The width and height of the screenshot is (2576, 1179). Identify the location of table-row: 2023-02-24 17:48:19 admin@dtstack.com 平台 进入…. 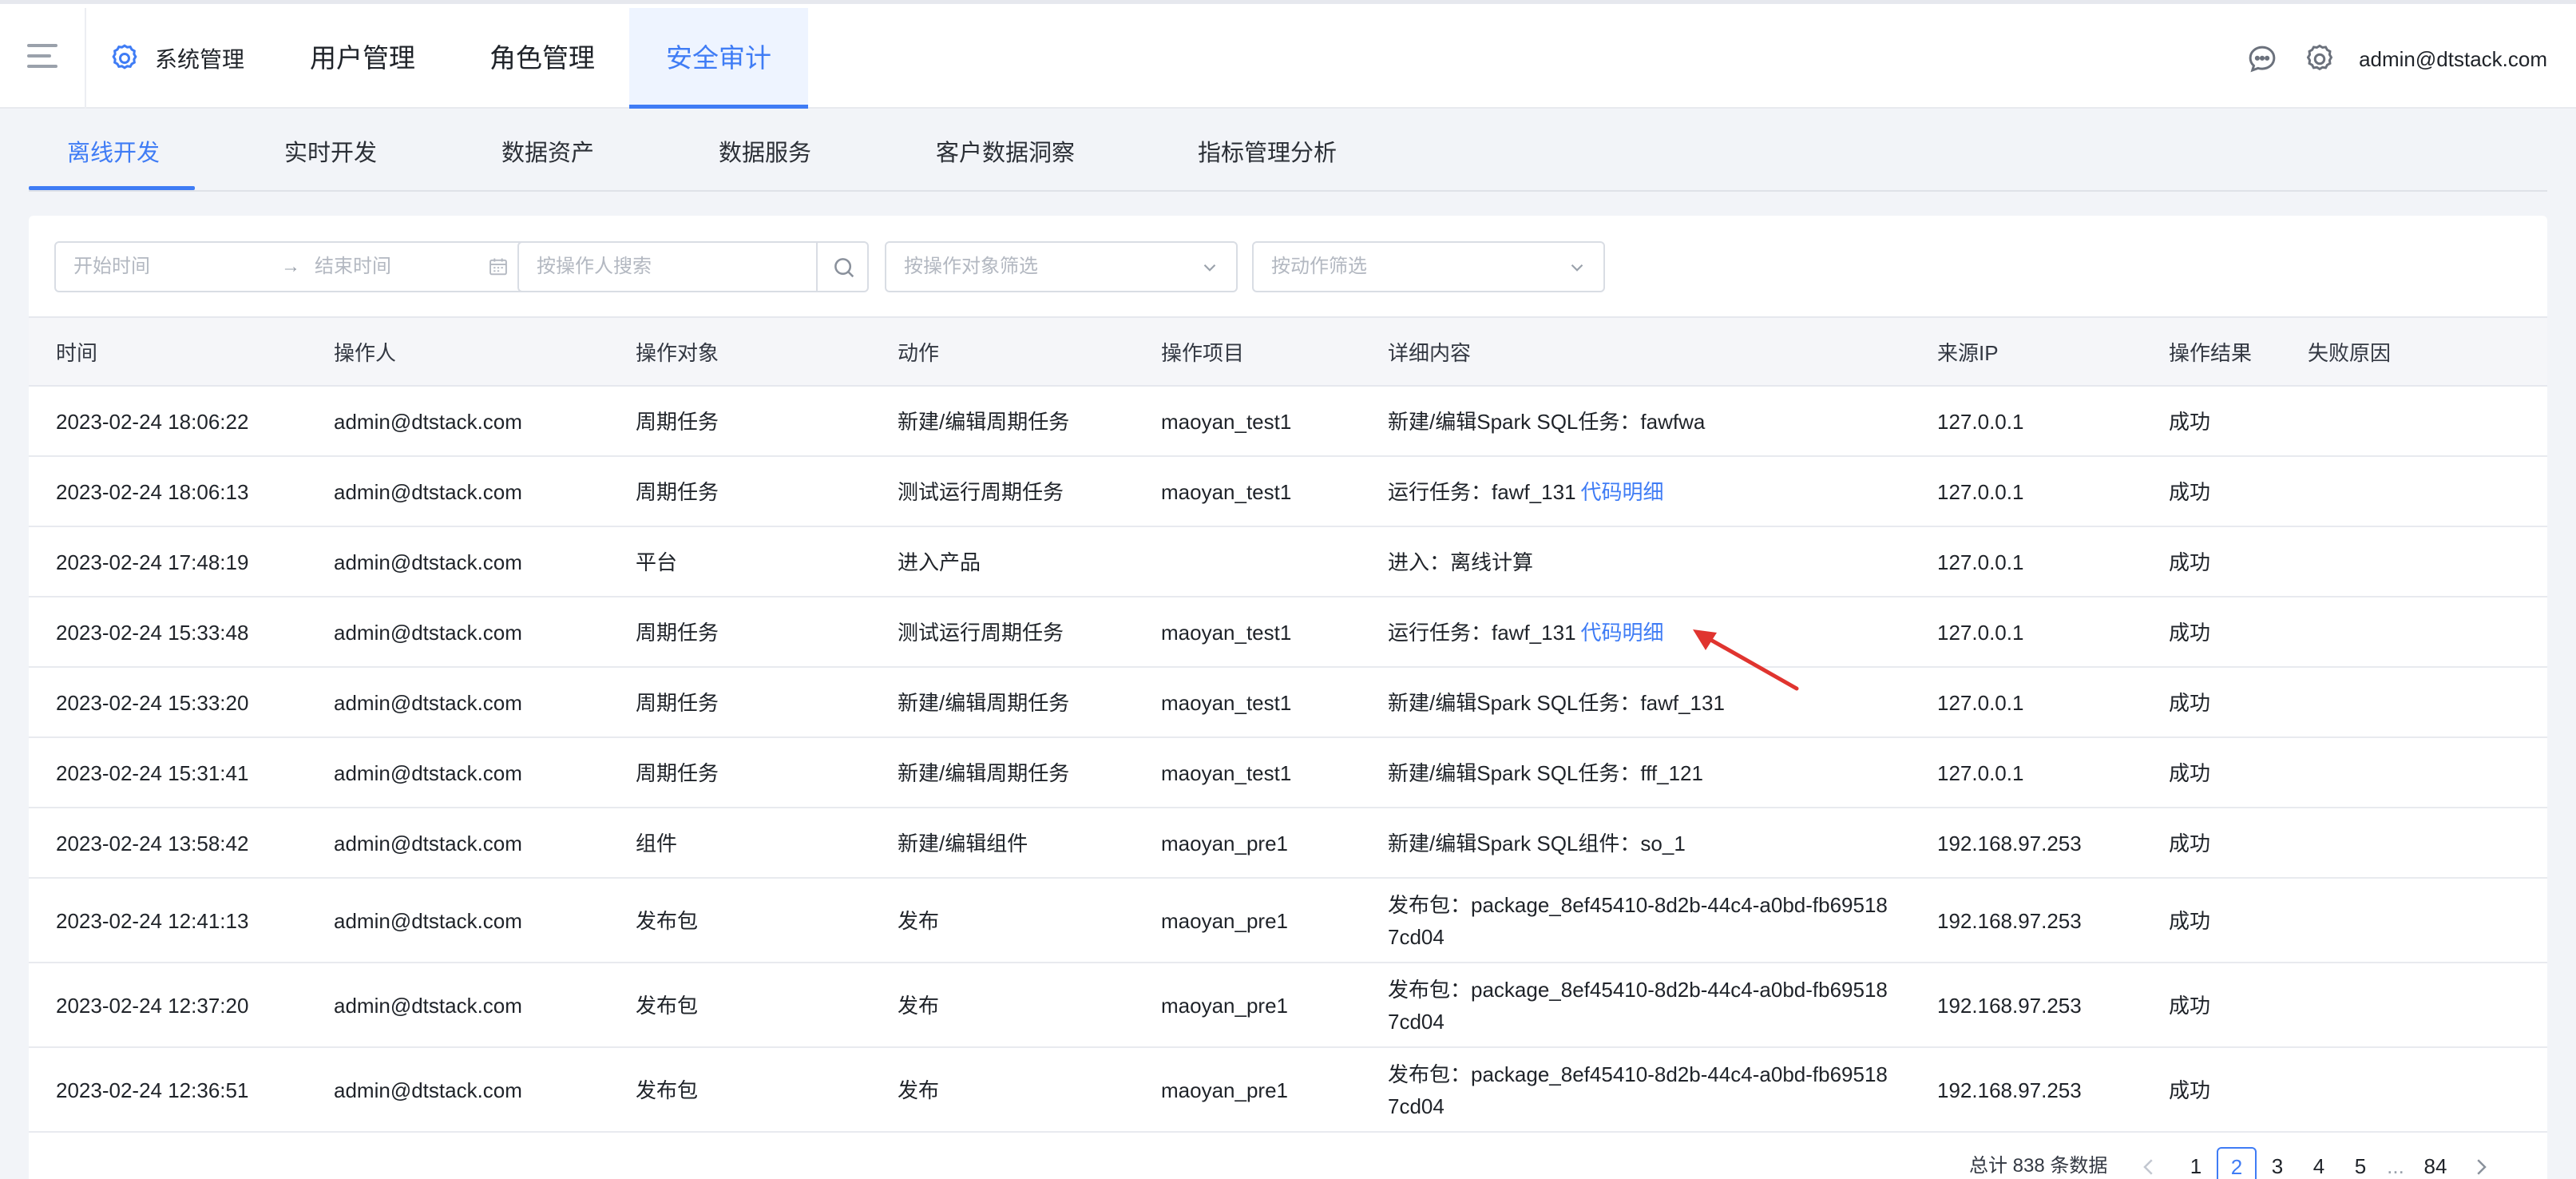
(1288, 562).